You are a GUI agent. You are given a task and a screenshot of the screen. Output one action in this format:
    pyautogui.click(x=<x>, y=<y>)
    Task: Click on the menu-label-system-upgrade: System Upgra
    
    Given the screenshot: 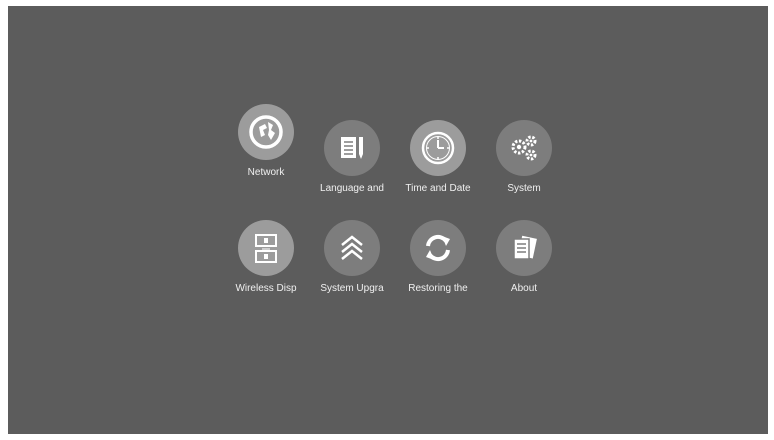 What is the action you would take?
    pyautogui.click(x=352, y=288)
    